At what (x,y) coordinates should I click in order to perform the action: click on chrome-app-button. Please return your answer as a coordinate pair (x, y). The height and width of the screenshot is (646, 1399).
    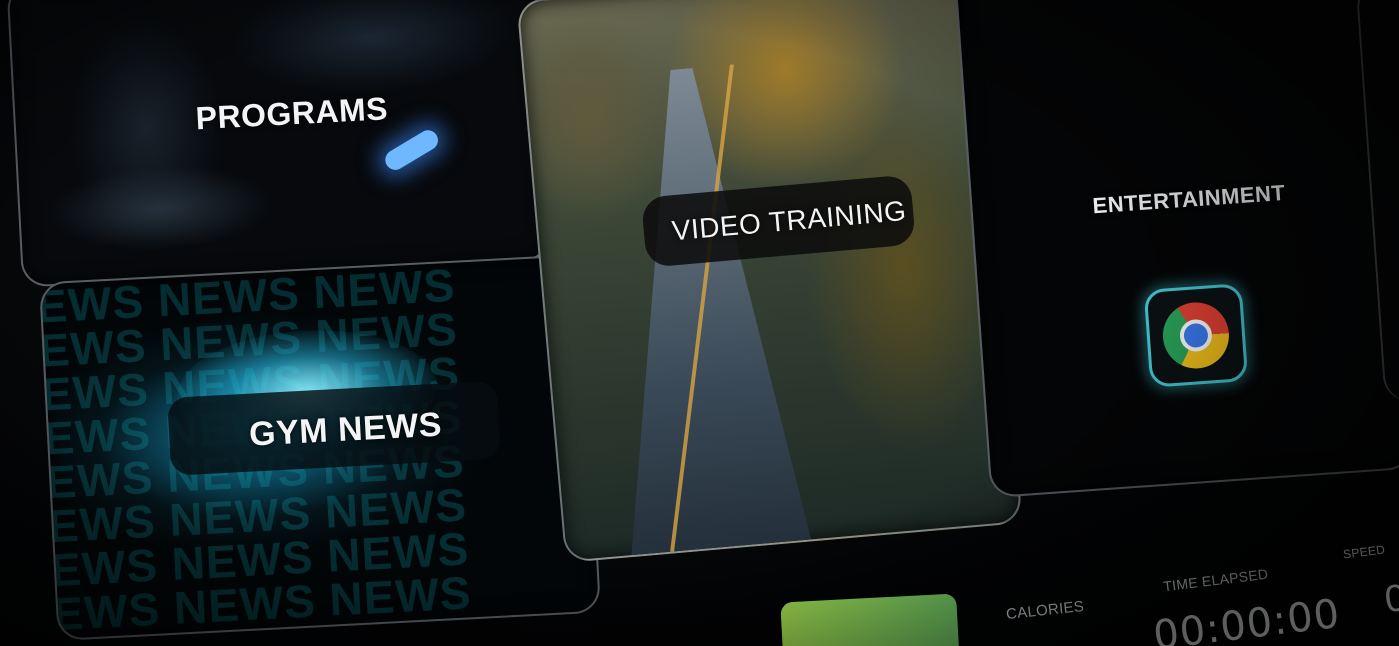
    Looking at the image, I should click on (1196, 335).